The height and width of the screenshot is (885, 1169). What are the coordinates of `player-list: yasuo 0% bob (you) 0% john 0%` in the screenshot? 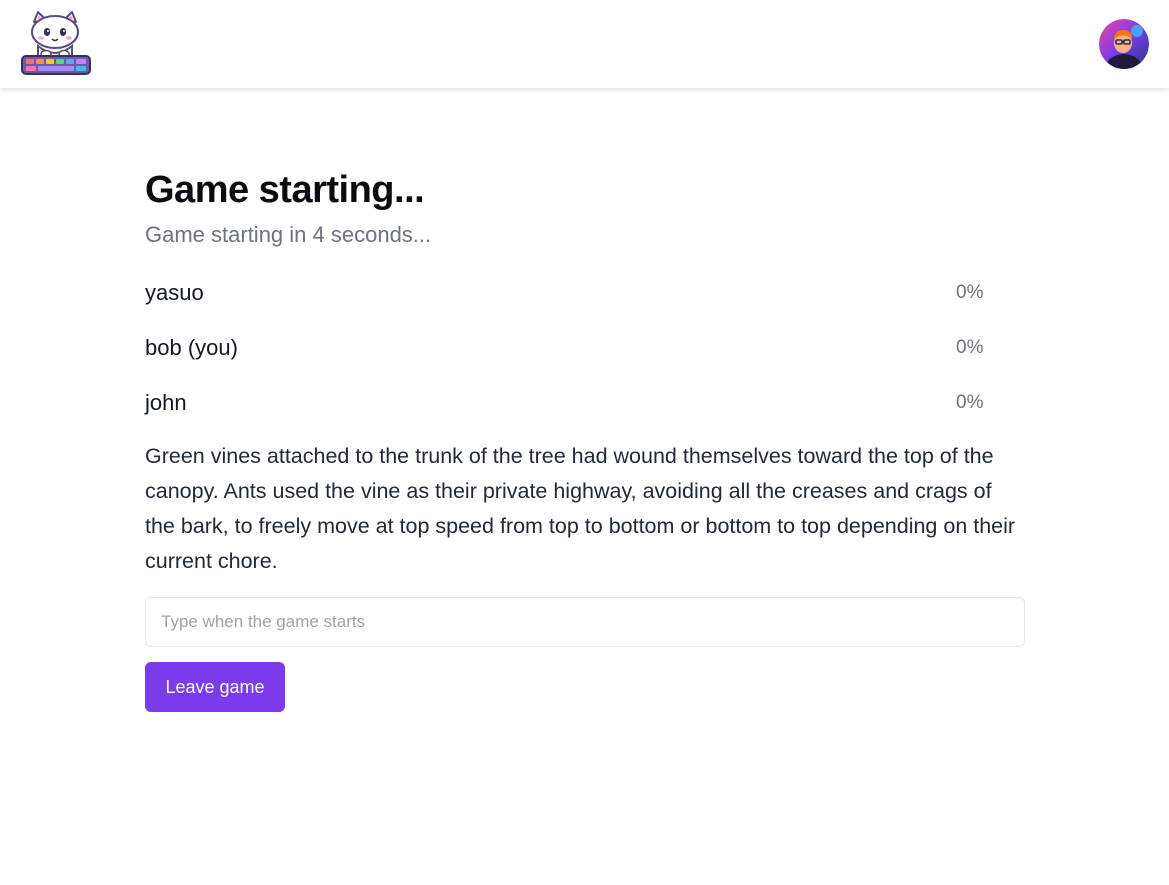 It's located at (585, 361).